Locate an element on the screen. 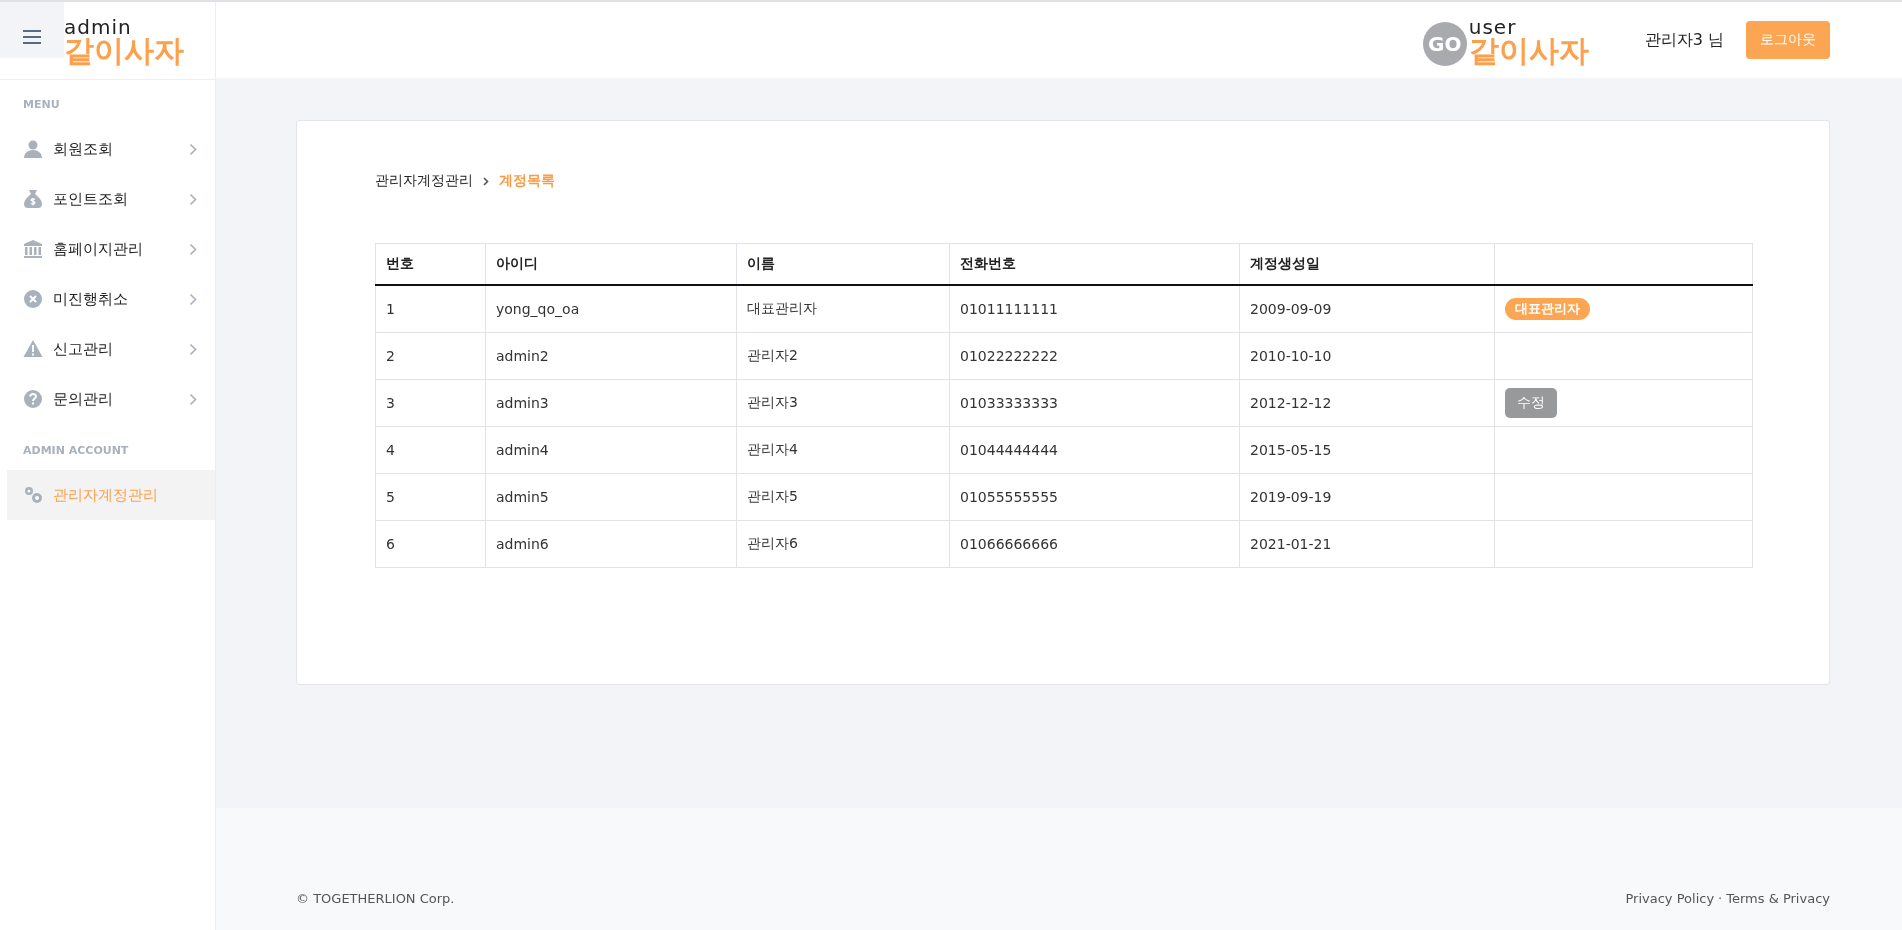 This screenshot has width=1902, height=930. close-circle-icon is located at coordinates (33, 299).